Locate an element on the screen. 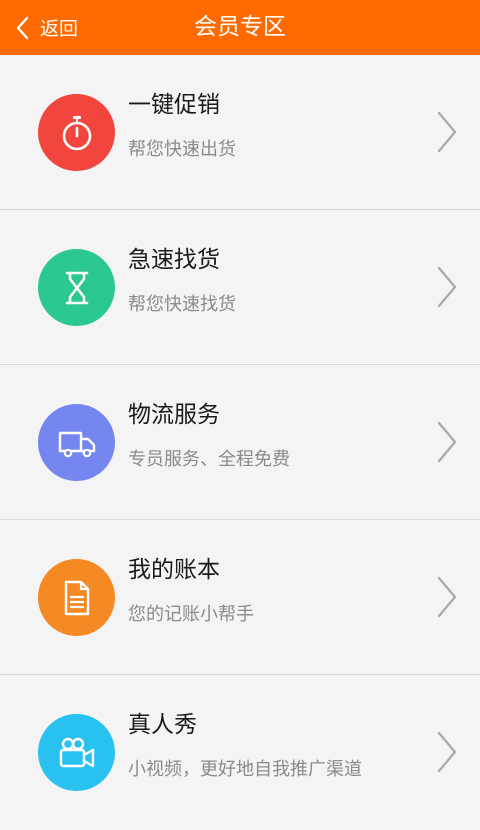  item-subtitle: 专员服务、全程免费 is located at coordinates (209, 459).